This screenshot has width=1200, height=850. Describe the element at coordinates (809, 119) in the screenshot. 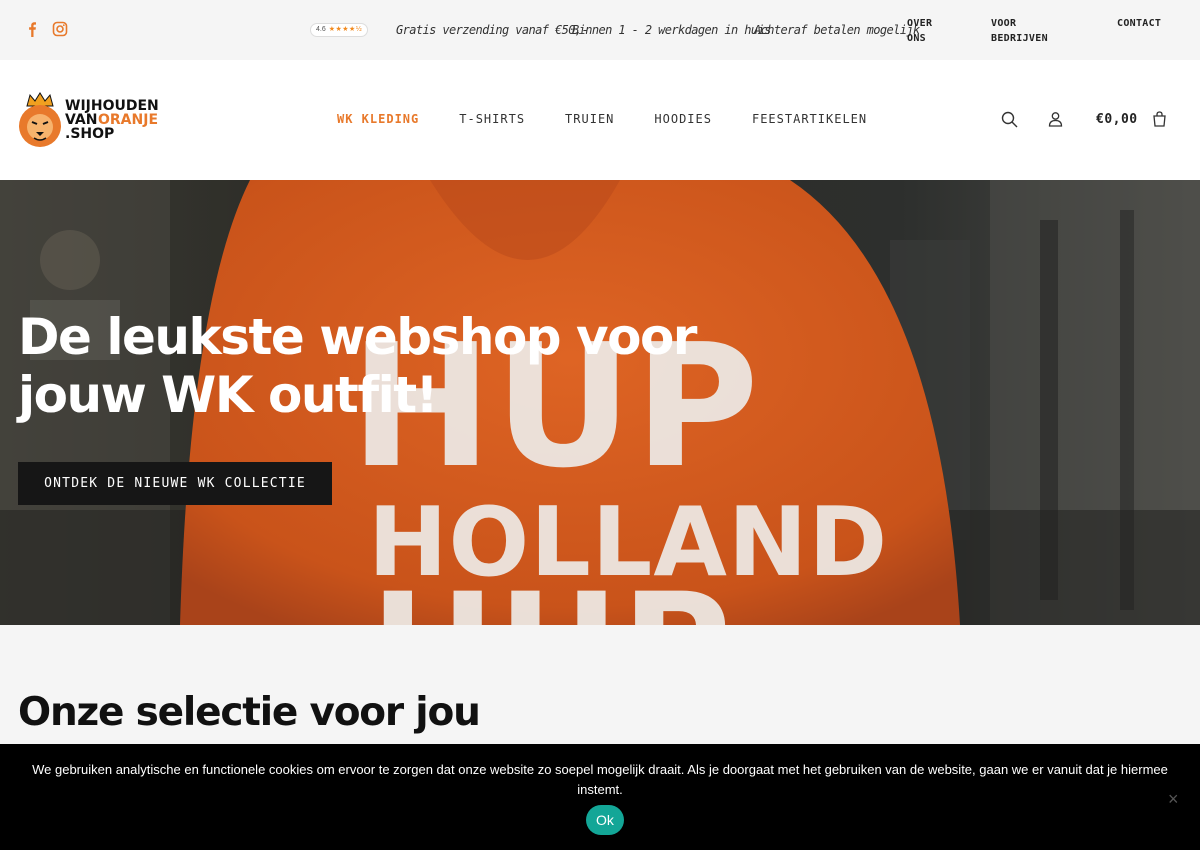

I see `nav-feestartikelen: FEESTARTIKELEN` at that location.